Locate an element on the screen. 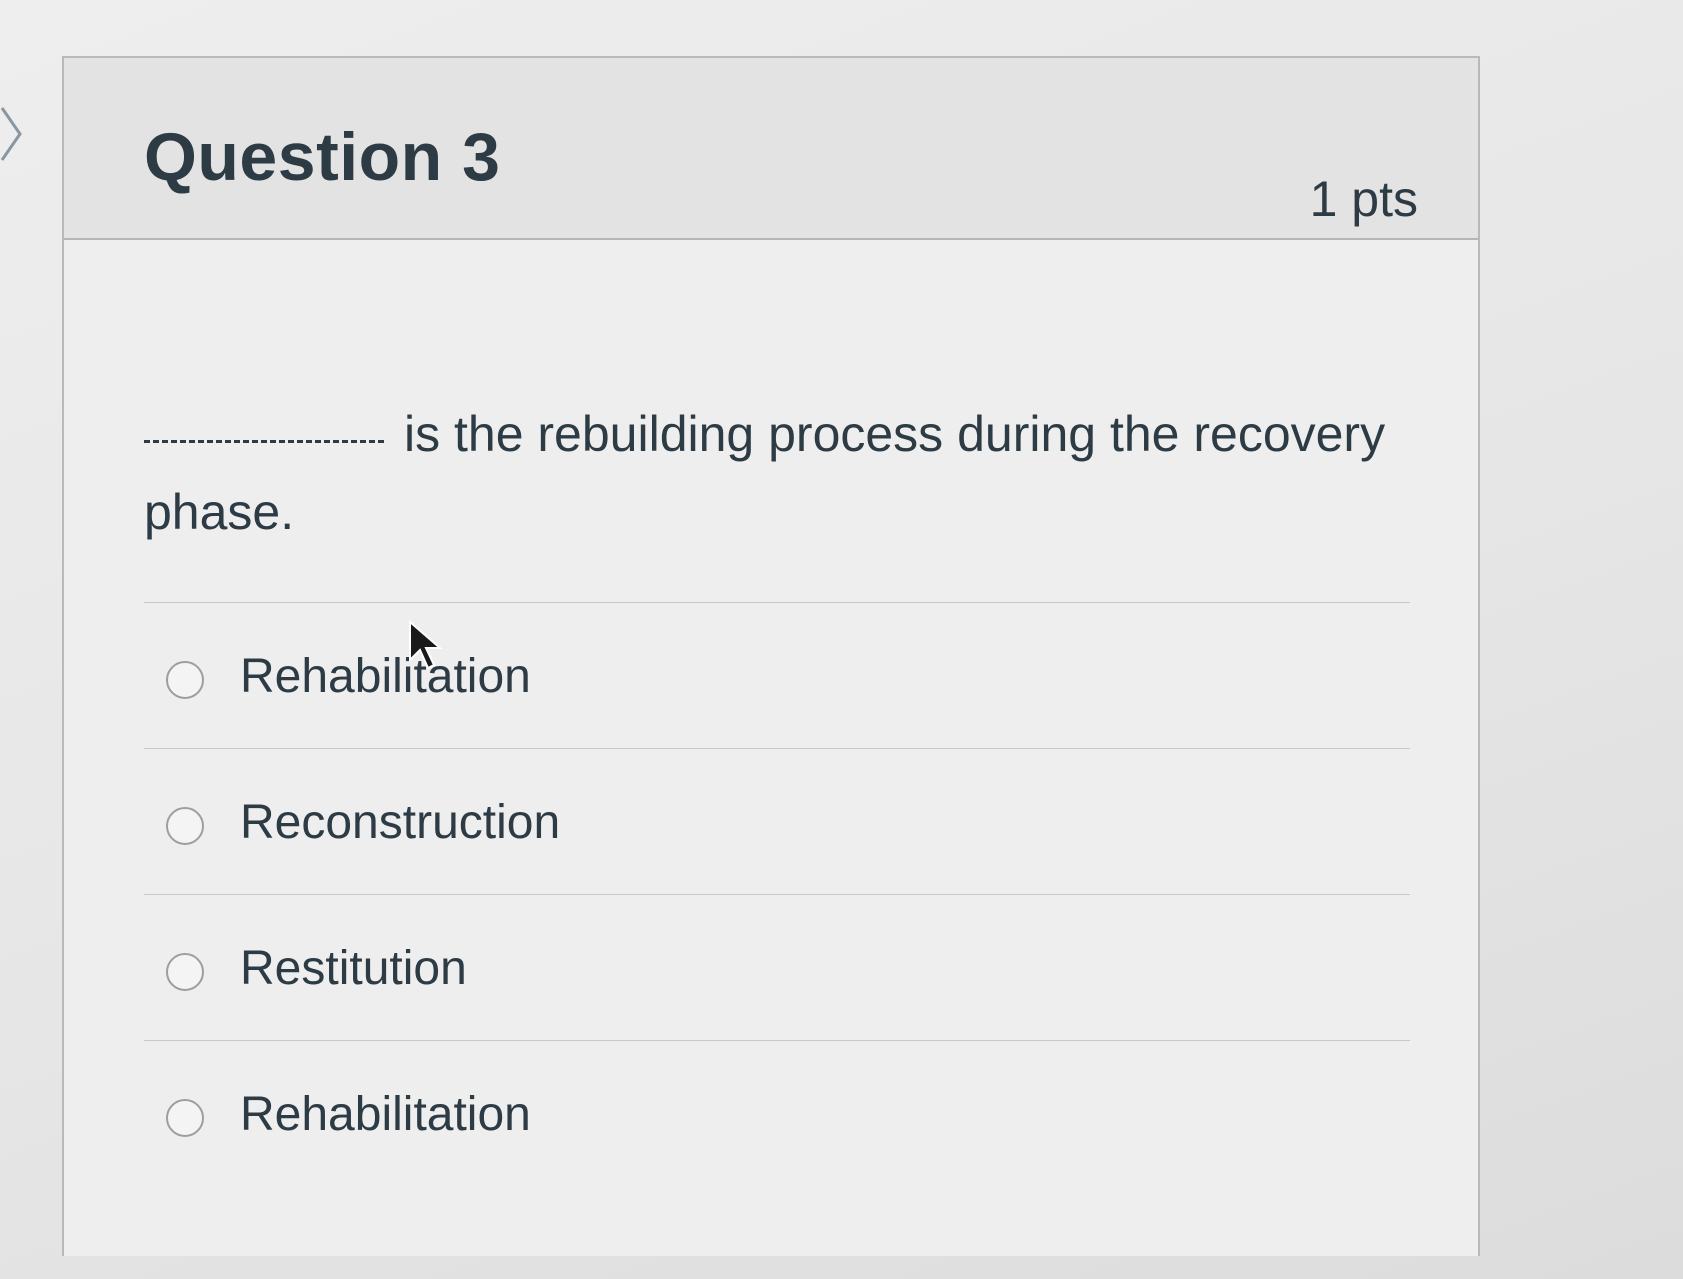  answer-option: Reconstruction is located at coordinates (777, 821).